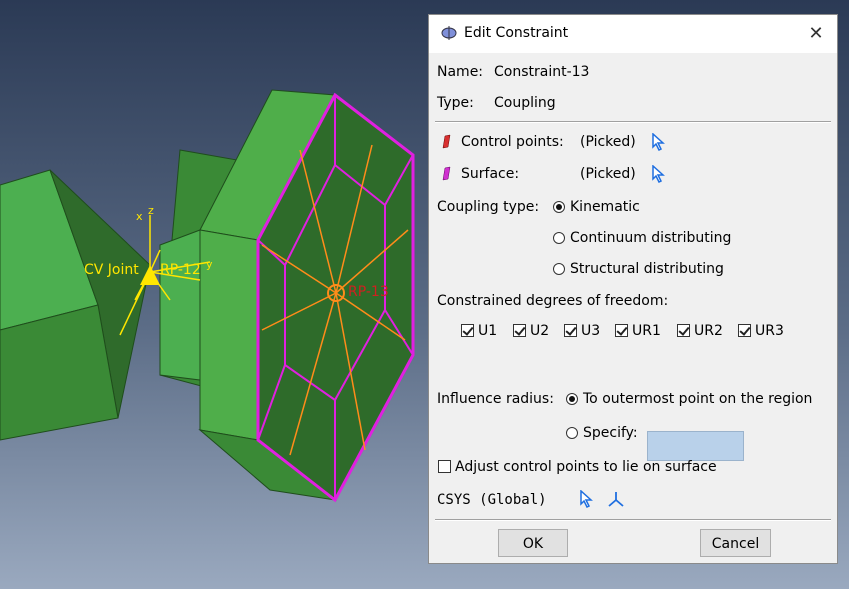  I want to click on type-value: Coupling, so click(525, 103).